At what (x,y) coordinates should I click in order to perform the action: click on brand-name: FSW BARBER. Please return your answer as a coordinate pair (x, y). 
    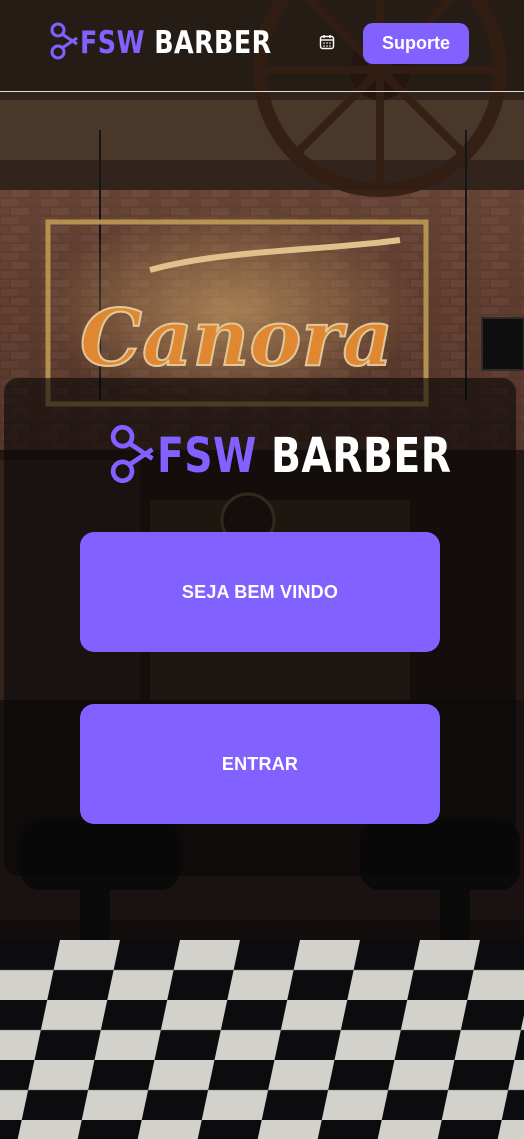
    Looking at the image, I should click on (176, 43).